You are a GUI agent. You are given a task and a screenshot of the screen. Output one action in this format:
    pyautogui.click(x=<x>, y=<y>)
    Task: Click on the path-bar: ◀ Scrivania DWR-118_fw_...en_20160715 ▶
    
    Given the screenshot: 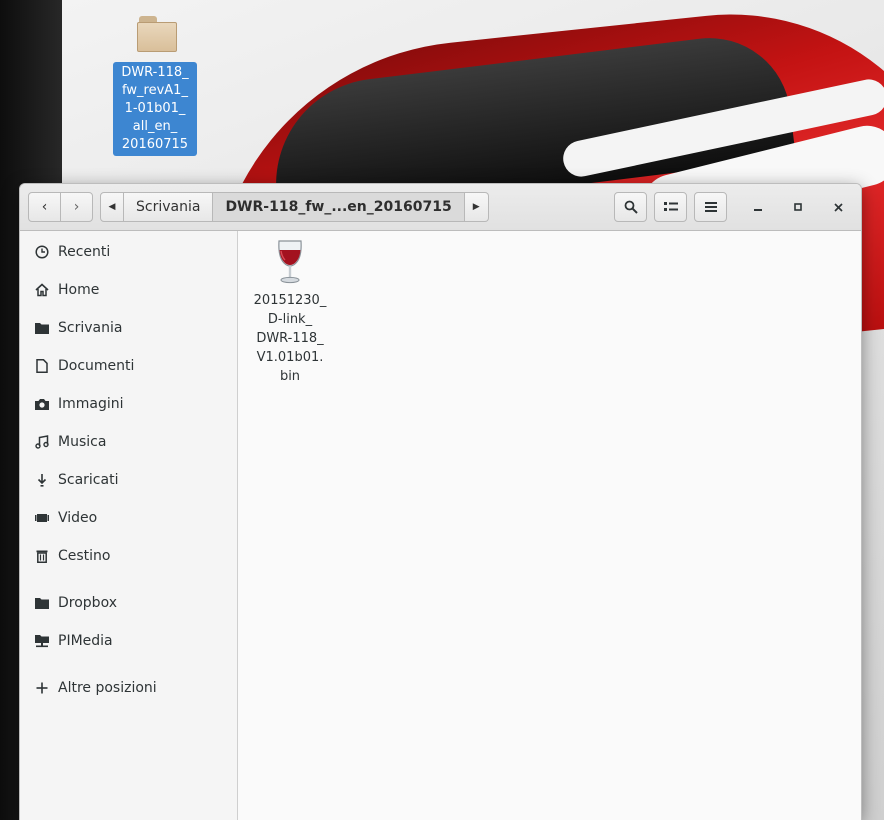 What is the action you would take?
    pyautogui.click(x=294, y=207)
    